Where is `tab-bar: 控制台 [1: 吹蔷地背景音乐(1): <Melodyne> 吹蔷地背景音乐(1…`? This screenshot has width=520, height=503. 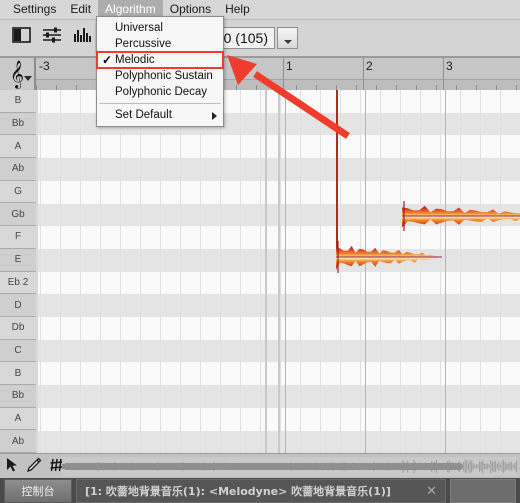
tab-bar: 控制台 [1: 吹蔷地背景音乐(1): <Melodyne> 吹蔷地背景音乐(1… is located at coordinates (260, 490).